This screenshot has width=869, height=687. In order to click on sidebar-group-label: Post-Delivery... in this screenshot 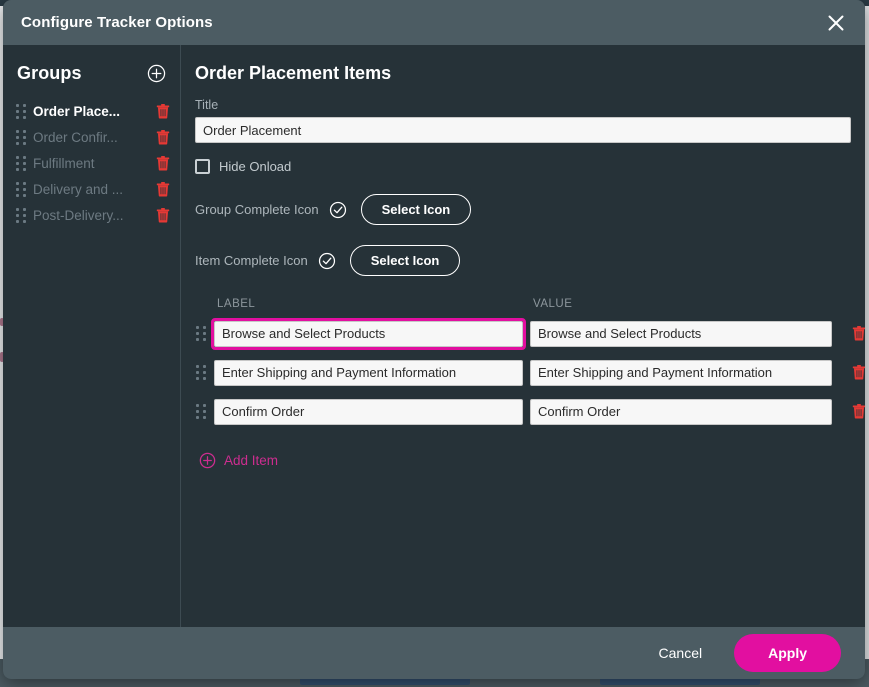, I will do `click(78, 215)`.